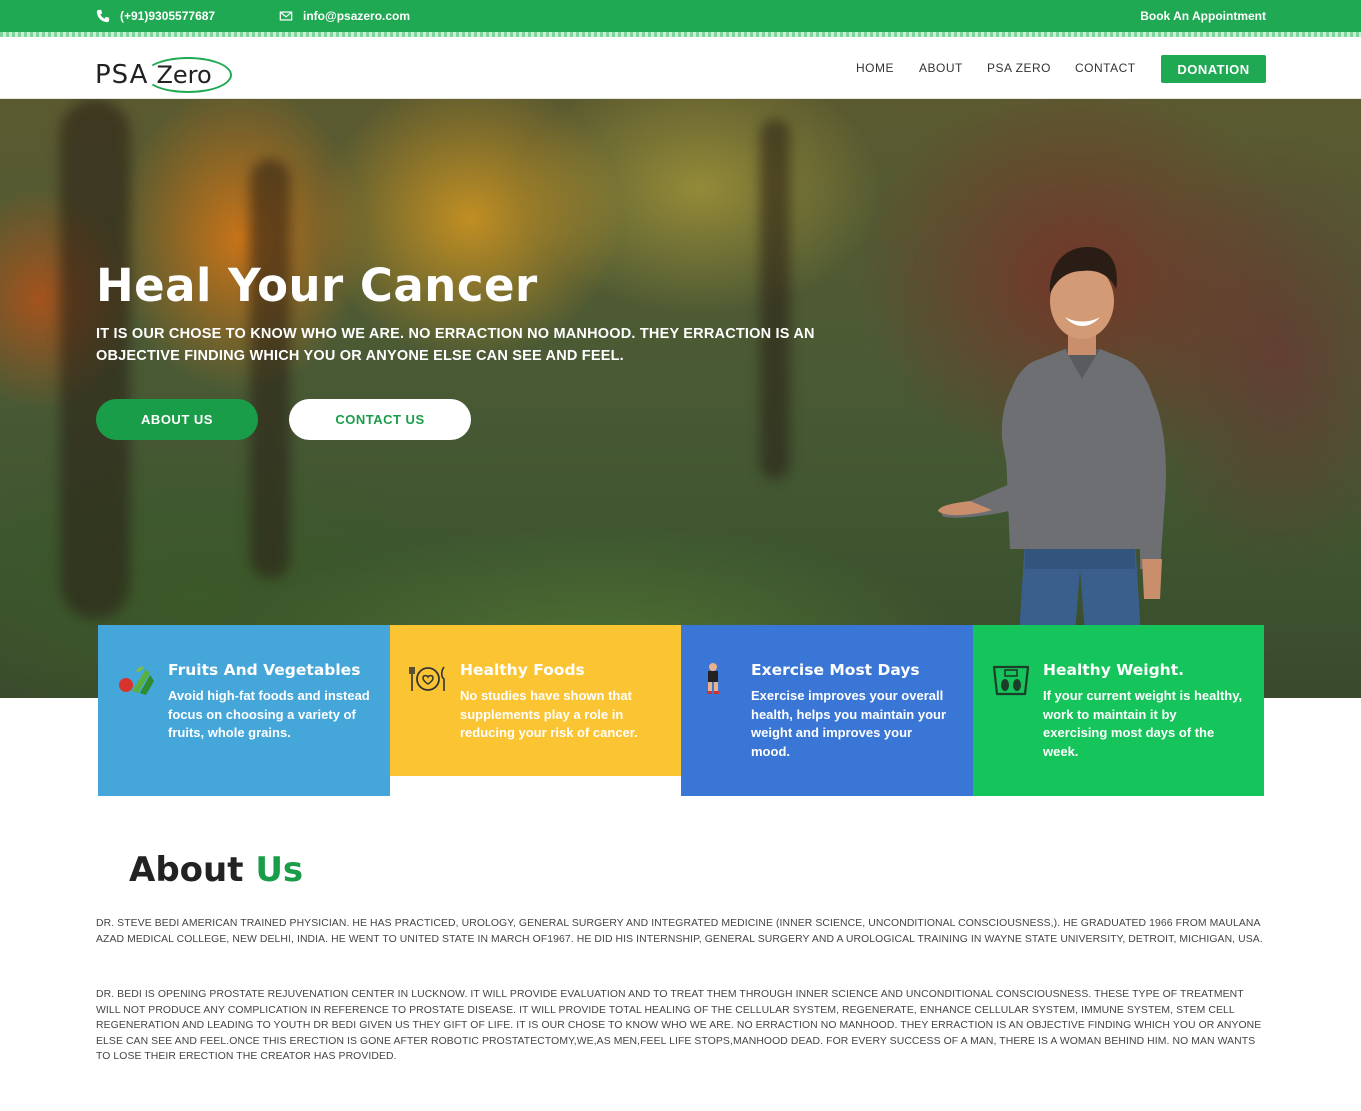  I want to click on feature-title: Fruits And Vegetables, so click(264, 670).